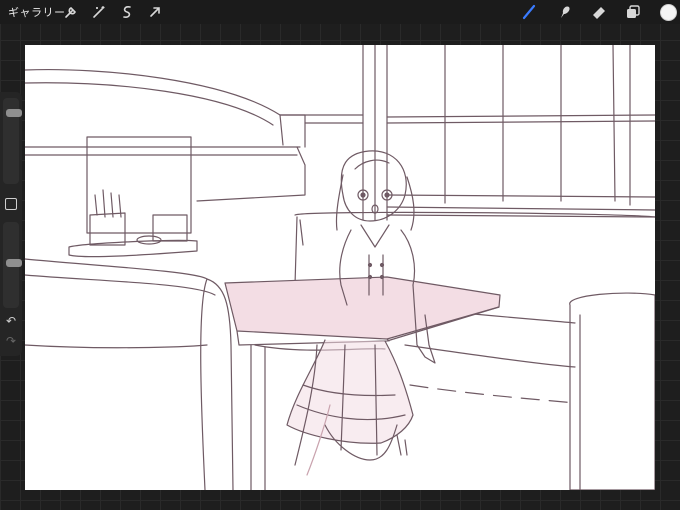 This screenshot has width=680, height=510. Describe the element at coordinates (11, 321) in the screenshot. I see `undo-button: ↶` at that location.